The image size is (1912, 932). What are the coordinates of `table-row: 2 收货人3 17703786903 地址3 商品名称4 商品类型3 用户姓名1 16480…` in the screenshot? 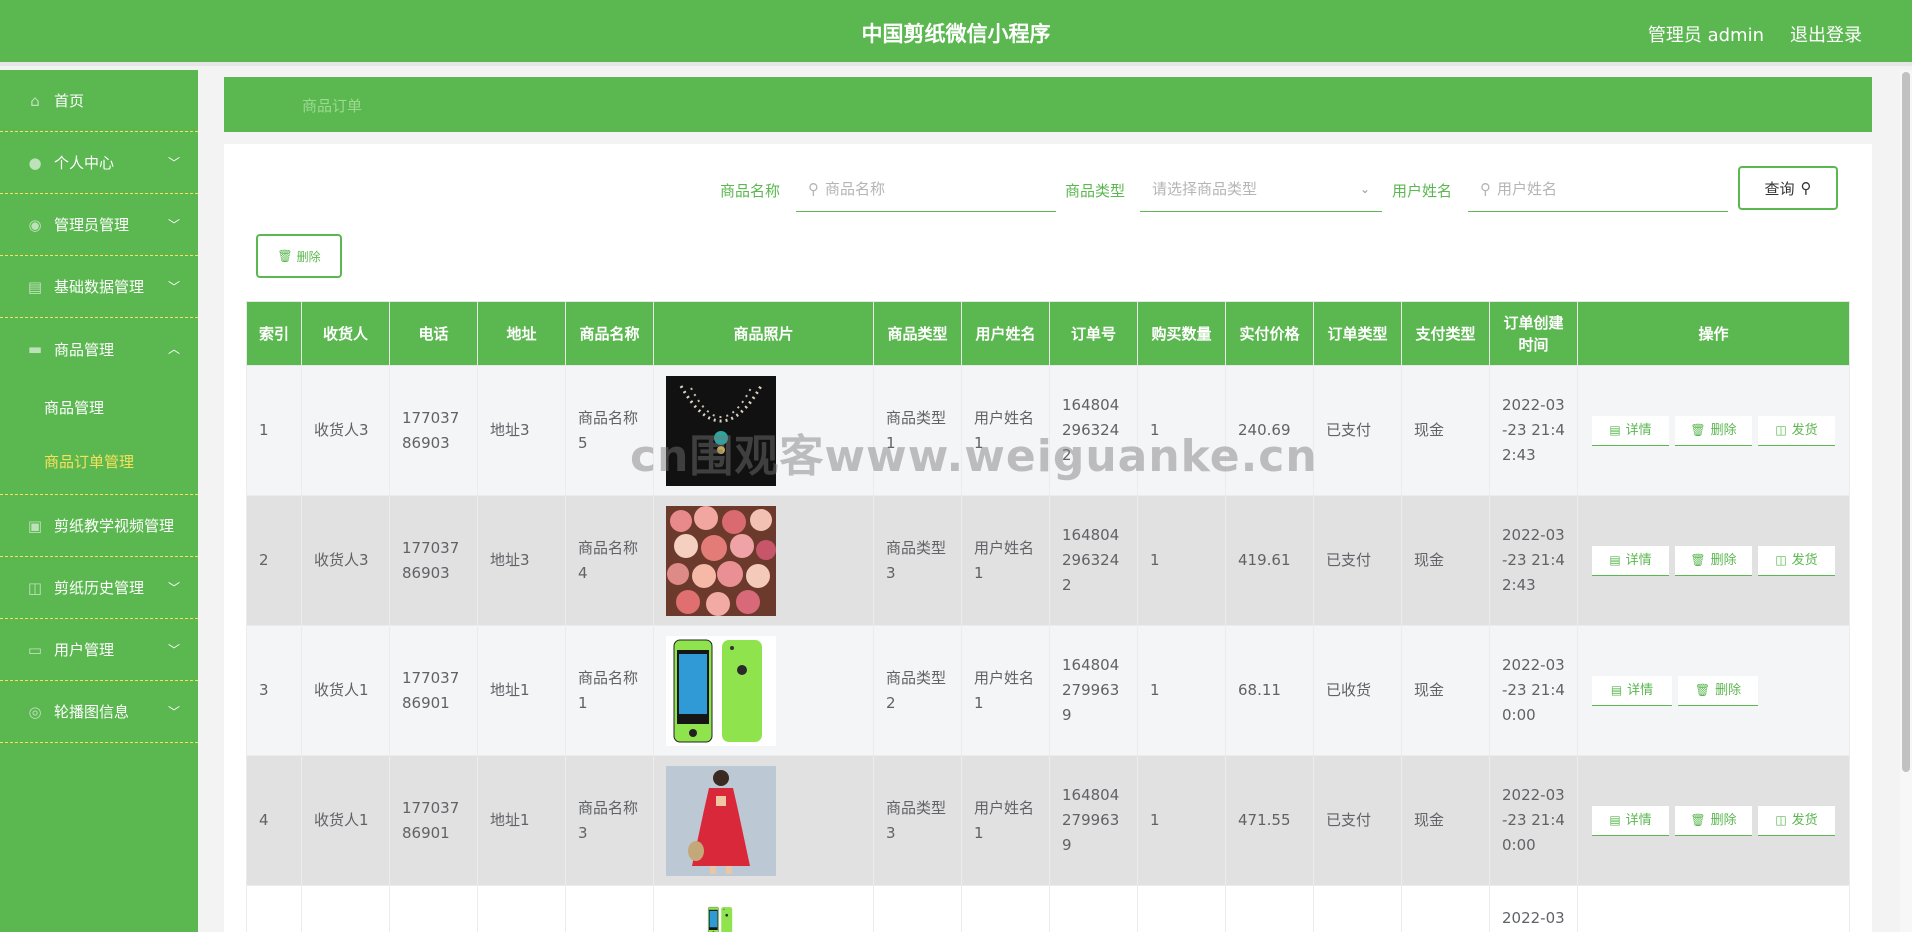 It's located at (1048, 560).